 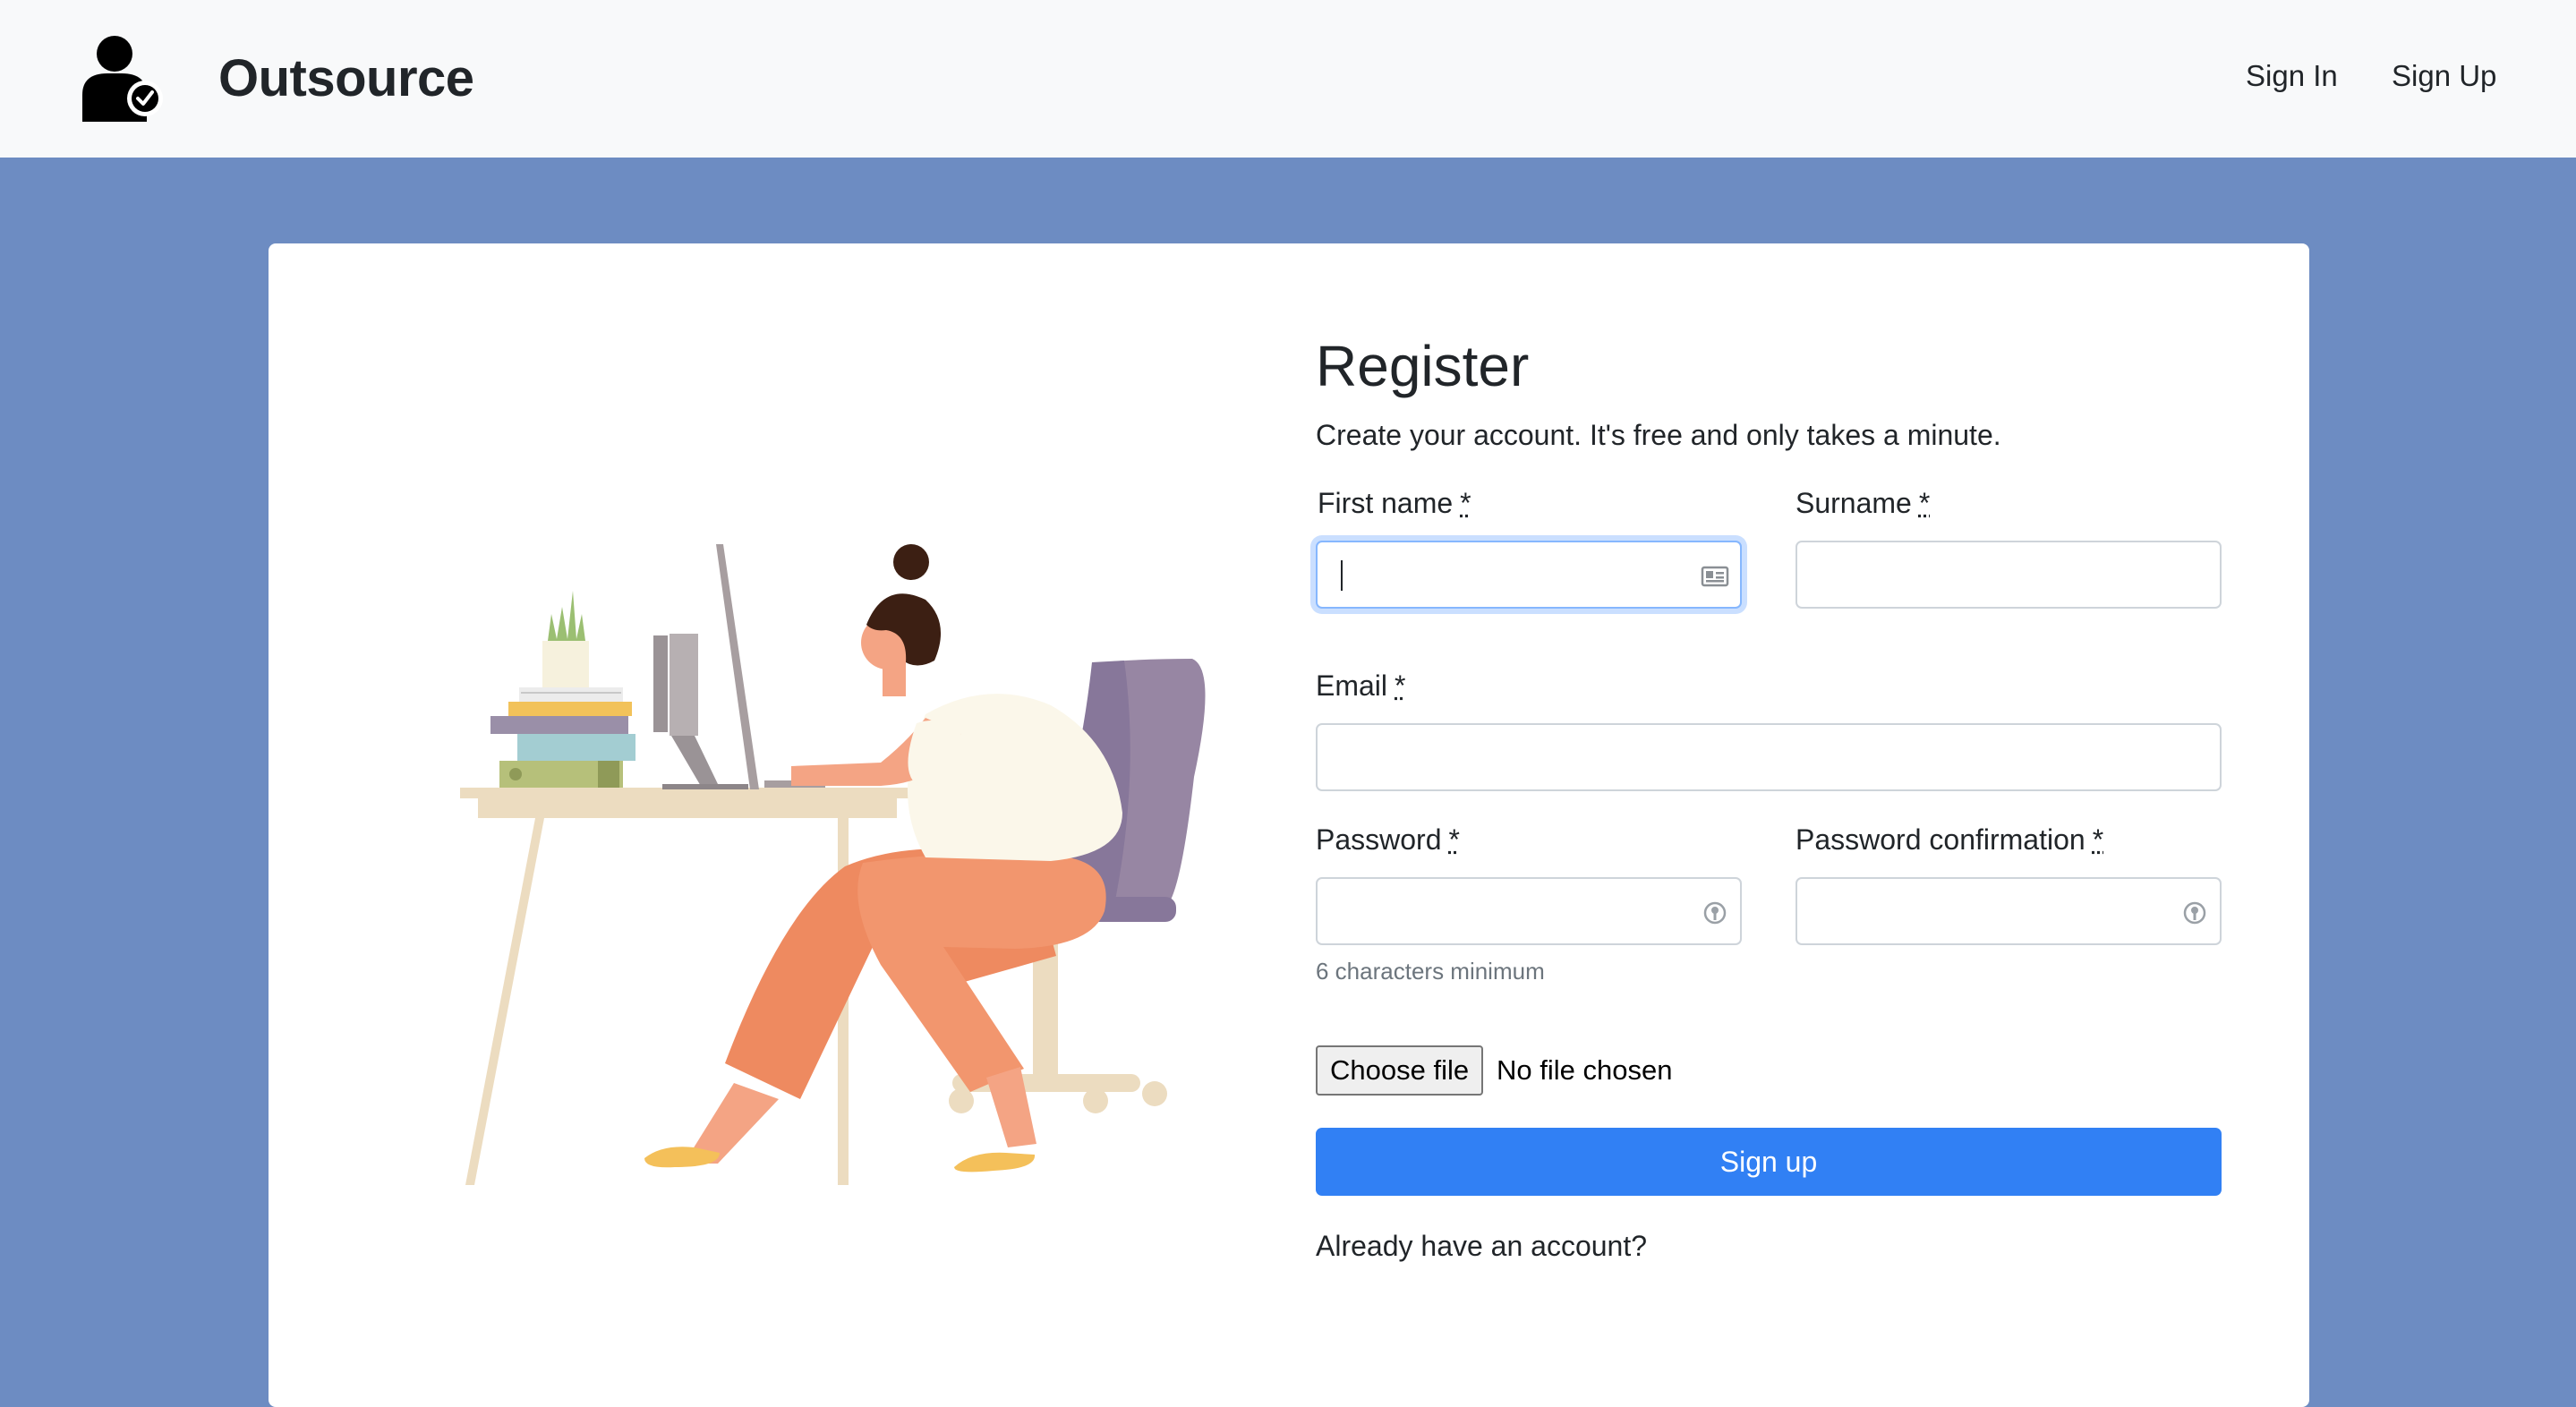 What do you see at coordinates (1361, 685) in the screenshot?
I see `email-label: Email *` at bounding box center [1361, 685].